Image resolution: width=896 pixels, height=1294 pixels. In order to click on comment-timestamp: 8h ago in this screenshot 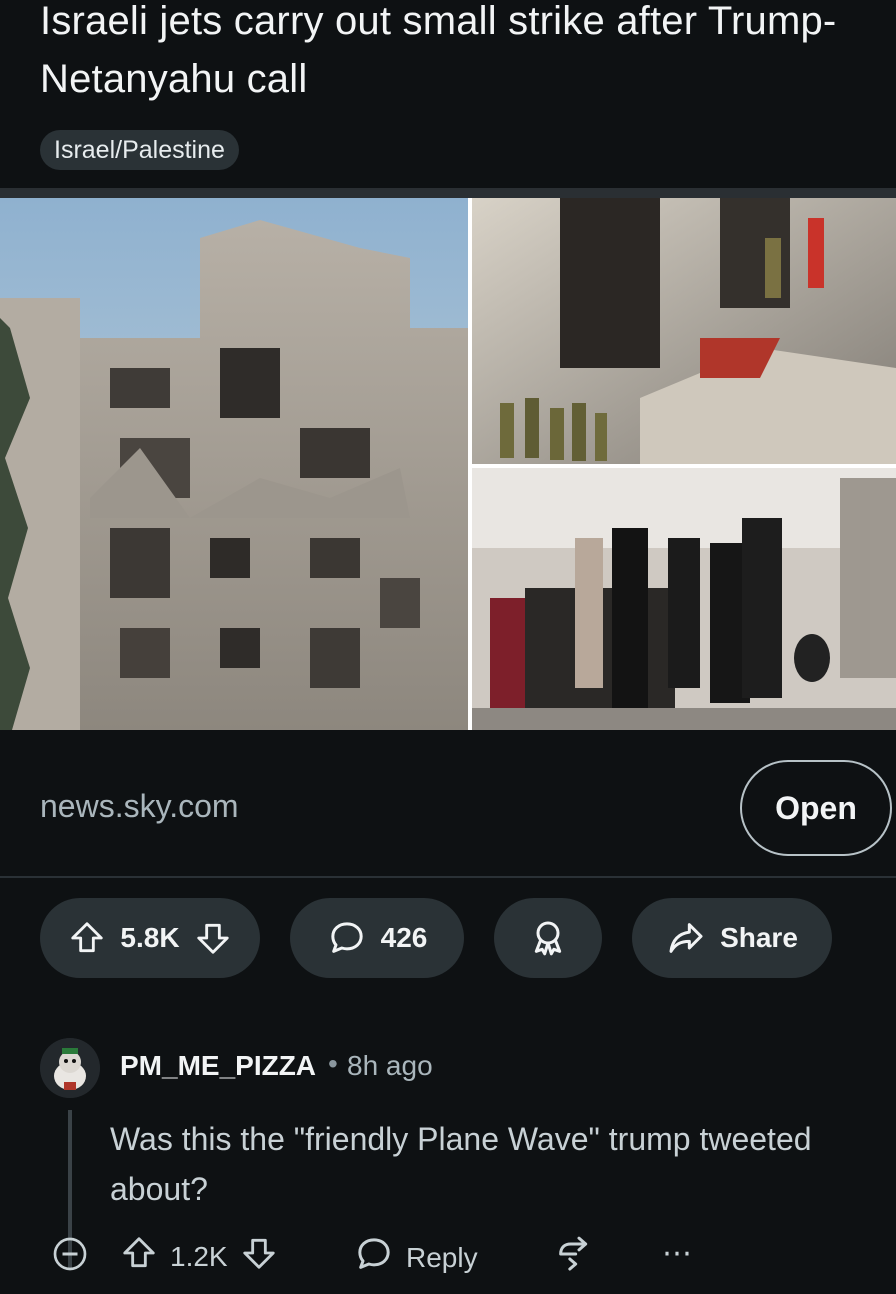, I will do `click(390, 1065)`.